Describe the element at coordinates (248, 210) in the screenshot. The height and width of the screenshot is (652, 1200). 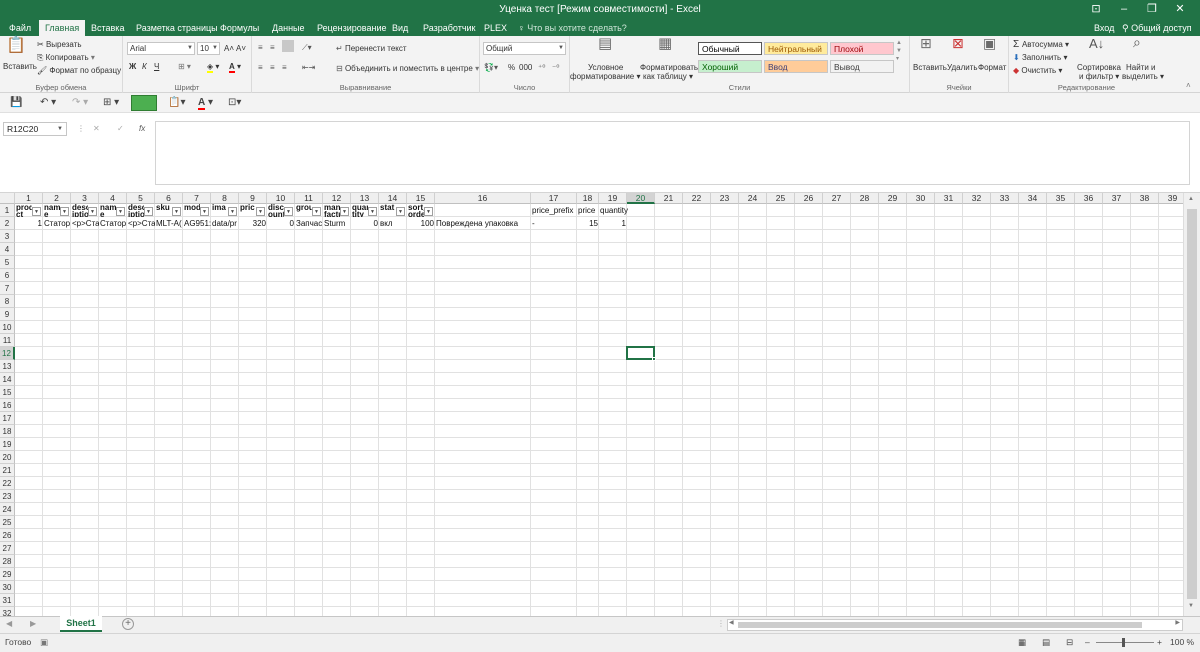
I see `header-cell: pric` at that location.